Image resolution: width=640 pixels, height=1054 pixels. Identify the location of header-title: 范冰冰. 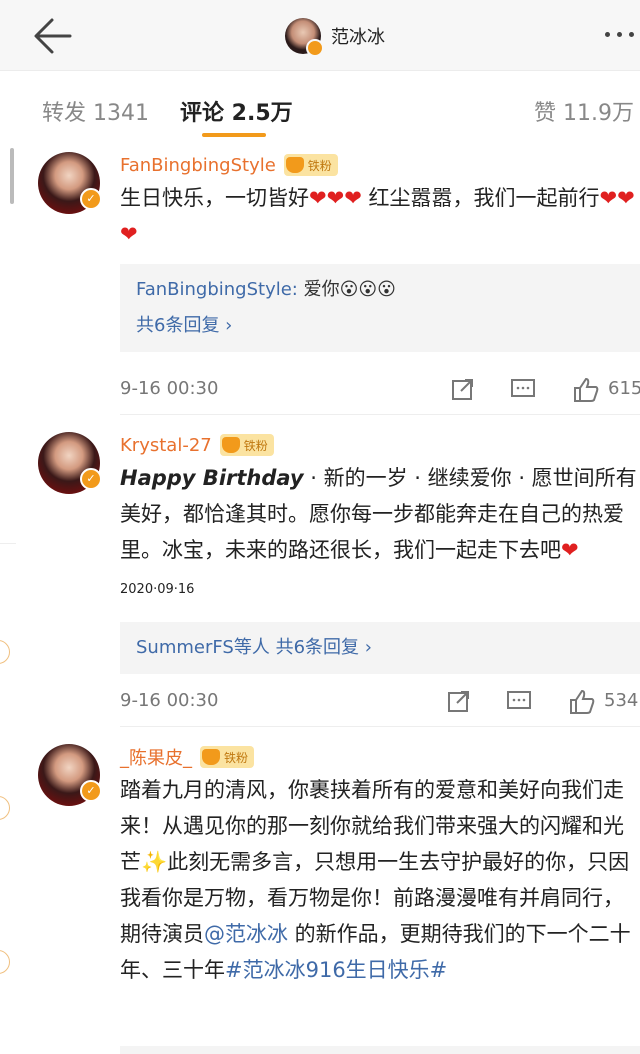
(335, 36).